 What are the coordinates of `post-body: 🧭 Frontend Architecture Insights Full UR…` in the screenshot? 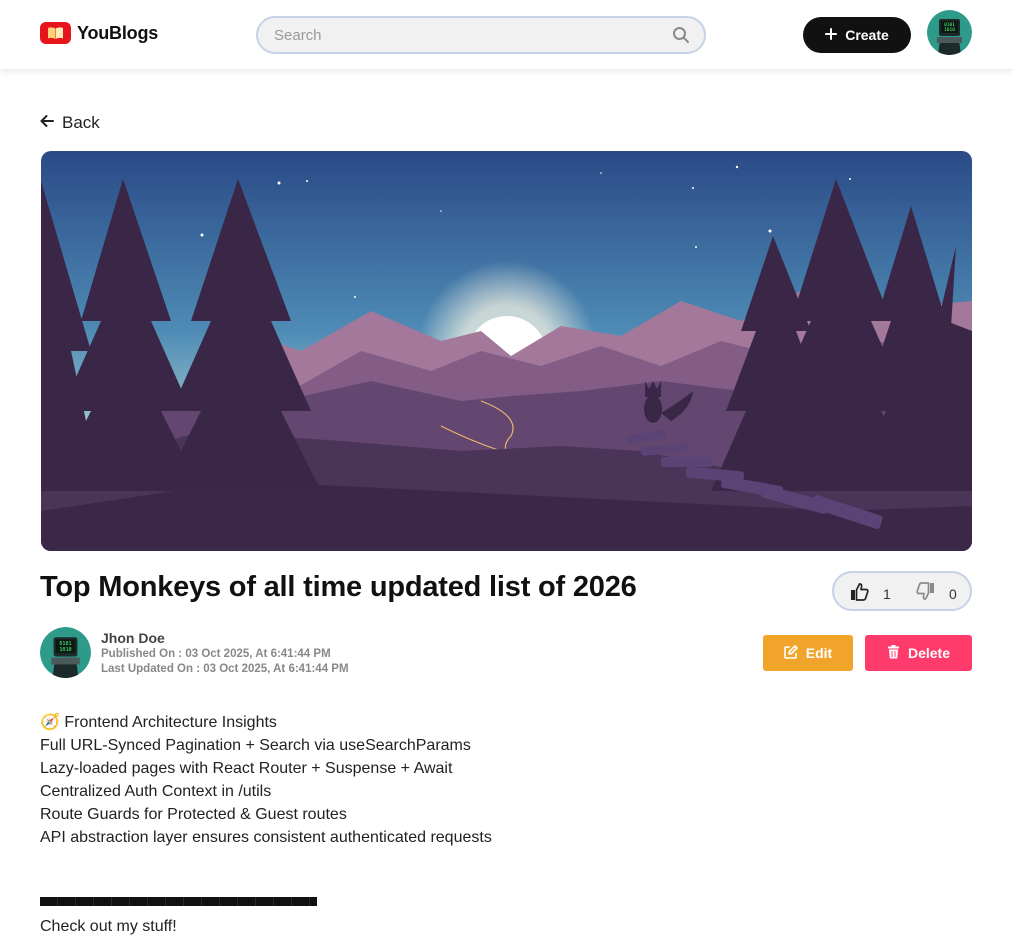 It's located at (266, 780).